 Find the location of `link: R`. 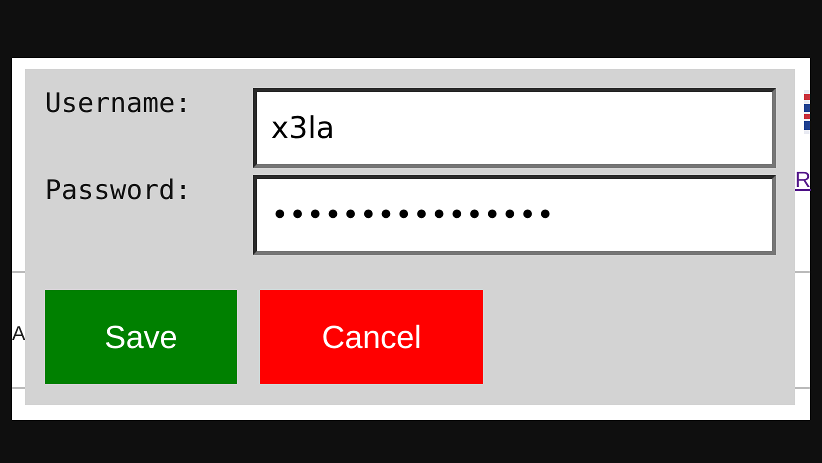

link: R is located at coordinates (803, 180).